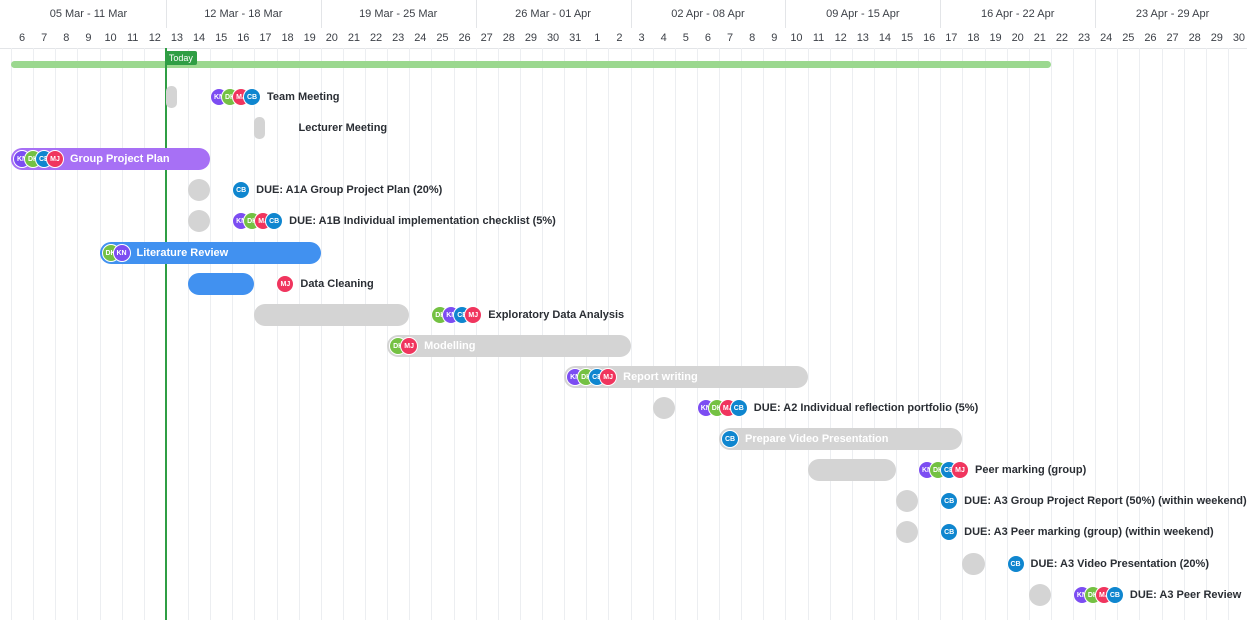 The width and height of the screenshot is (1247, 620). What do you see at coordinates (450, 345) in the screenshot?
I see `task-name: Modelling` at bounding box center [450, 345].